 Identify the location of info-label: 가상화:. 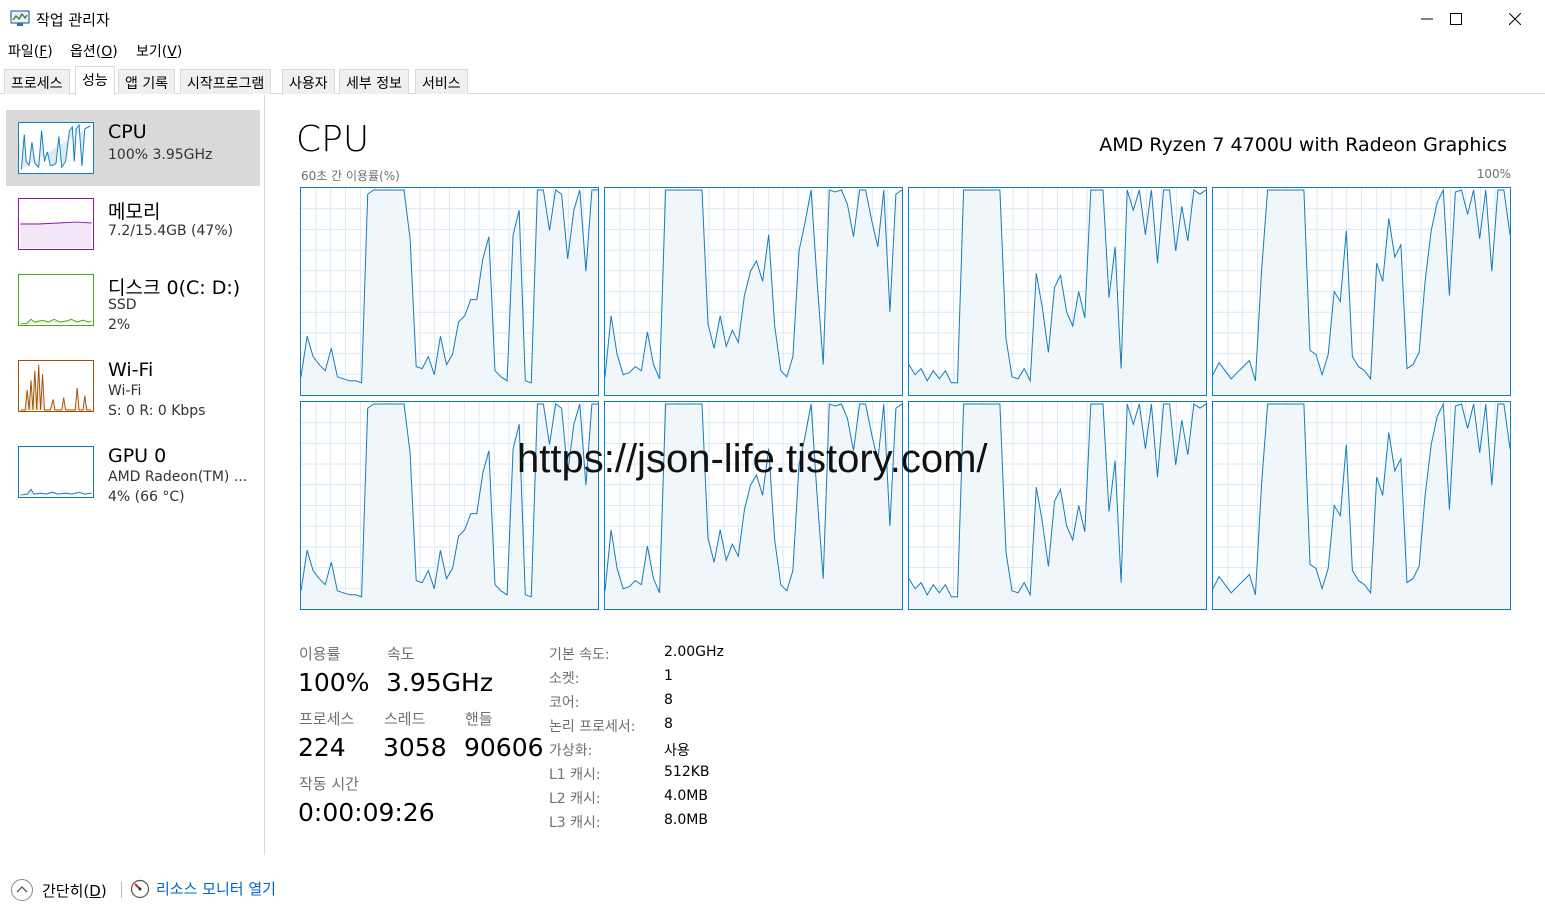
(571, 751).